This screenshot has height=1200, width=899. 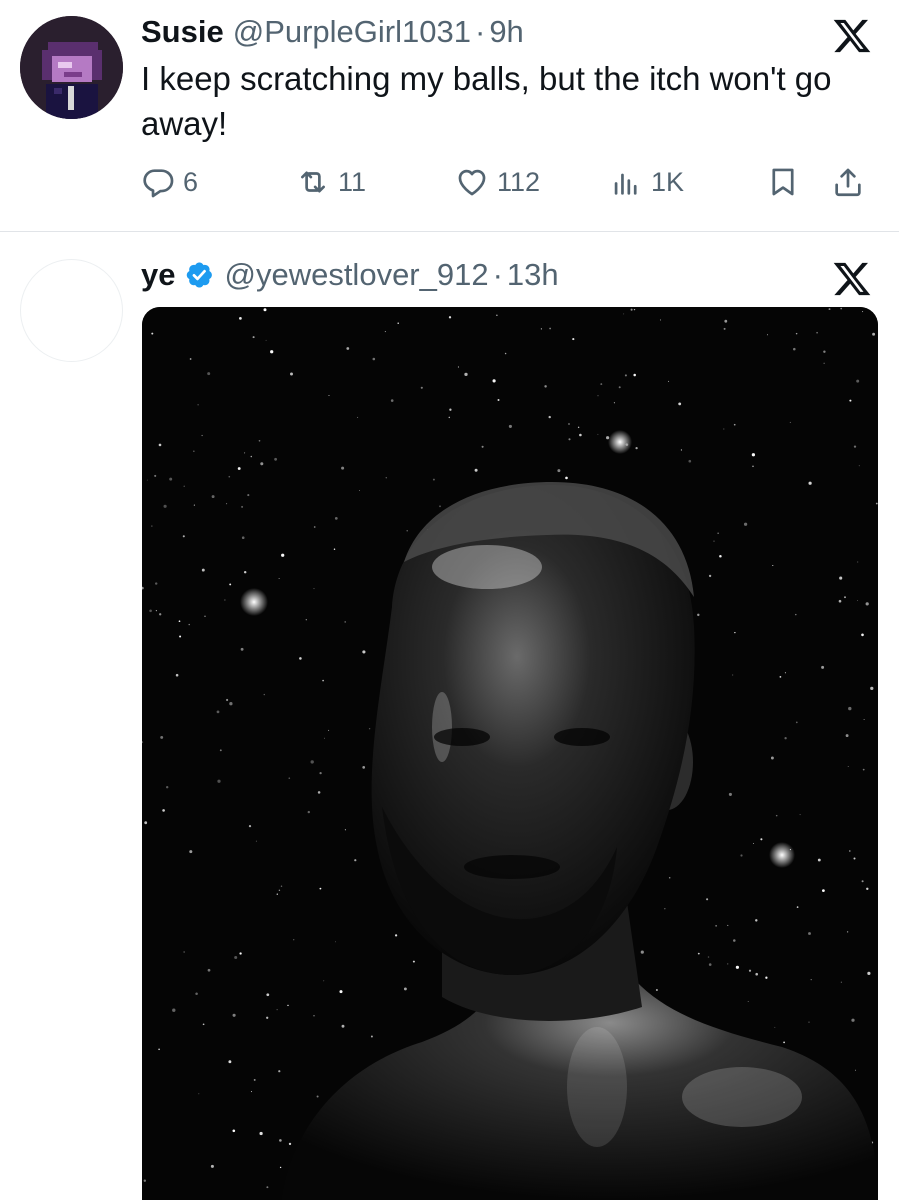 What do you see at coordinates (646, 182) in the screenshot?
I see `views-button: 1K` at bounding box center [646, 182].